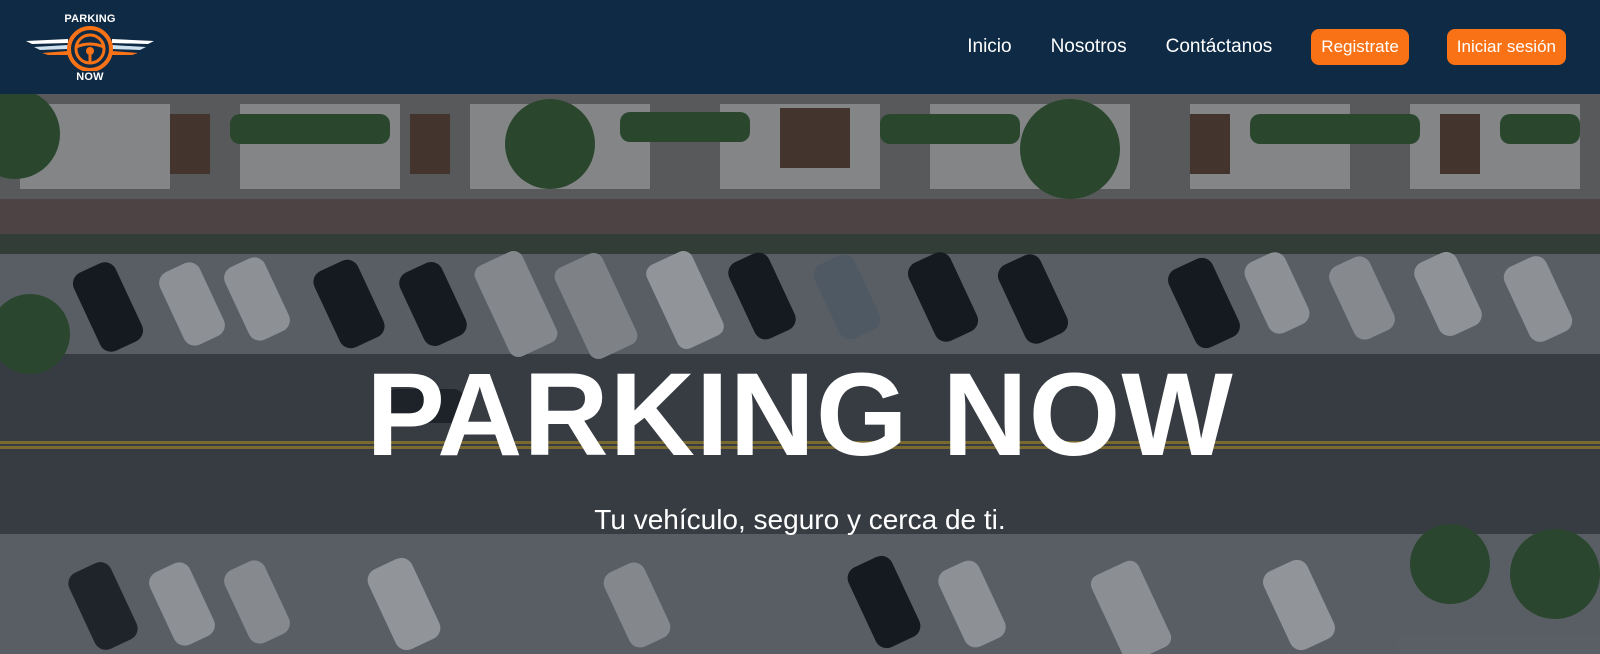  Describe the element at coordinates (1219, 47) in the screenshot. I see `nav-link-contactanos: Contáctanos` at that location.